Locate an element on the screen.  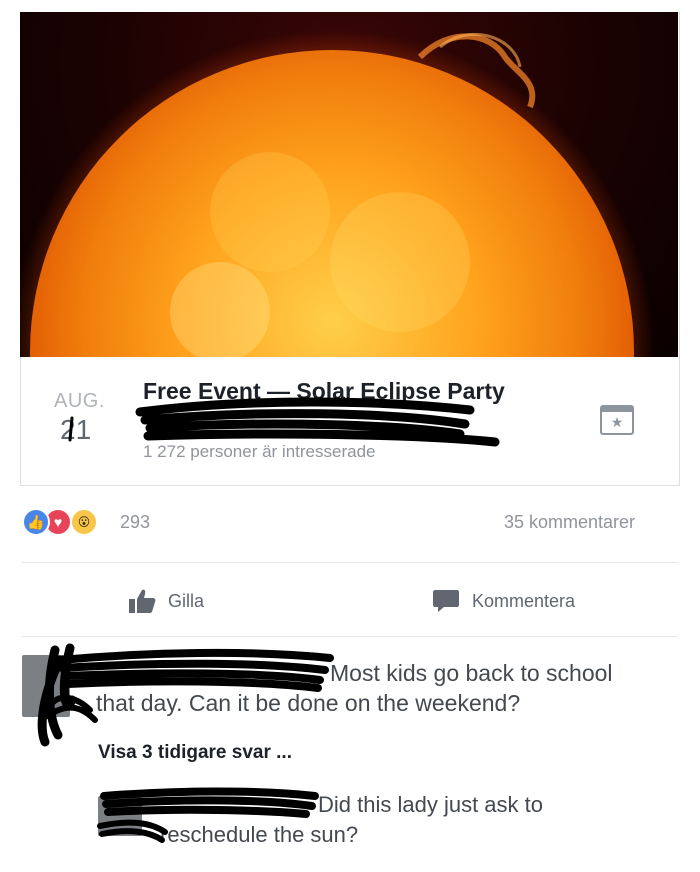
comment-count: 35 kommentarer is located at coordinates (569, 522).